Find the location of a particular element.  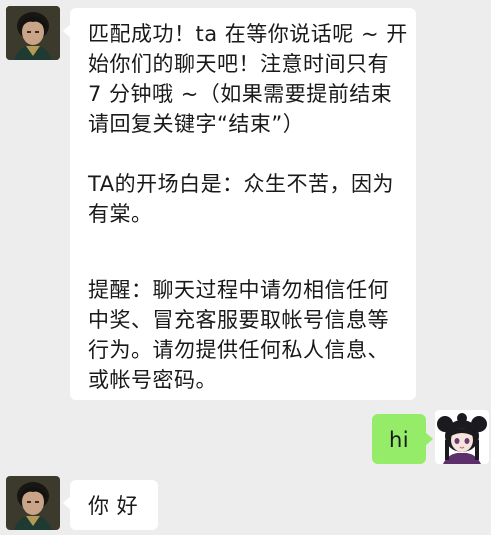

message-paragraph-opening-line: TA的开场白是：众生不苦，因为有棠。 is located at coordinates (241, 199).